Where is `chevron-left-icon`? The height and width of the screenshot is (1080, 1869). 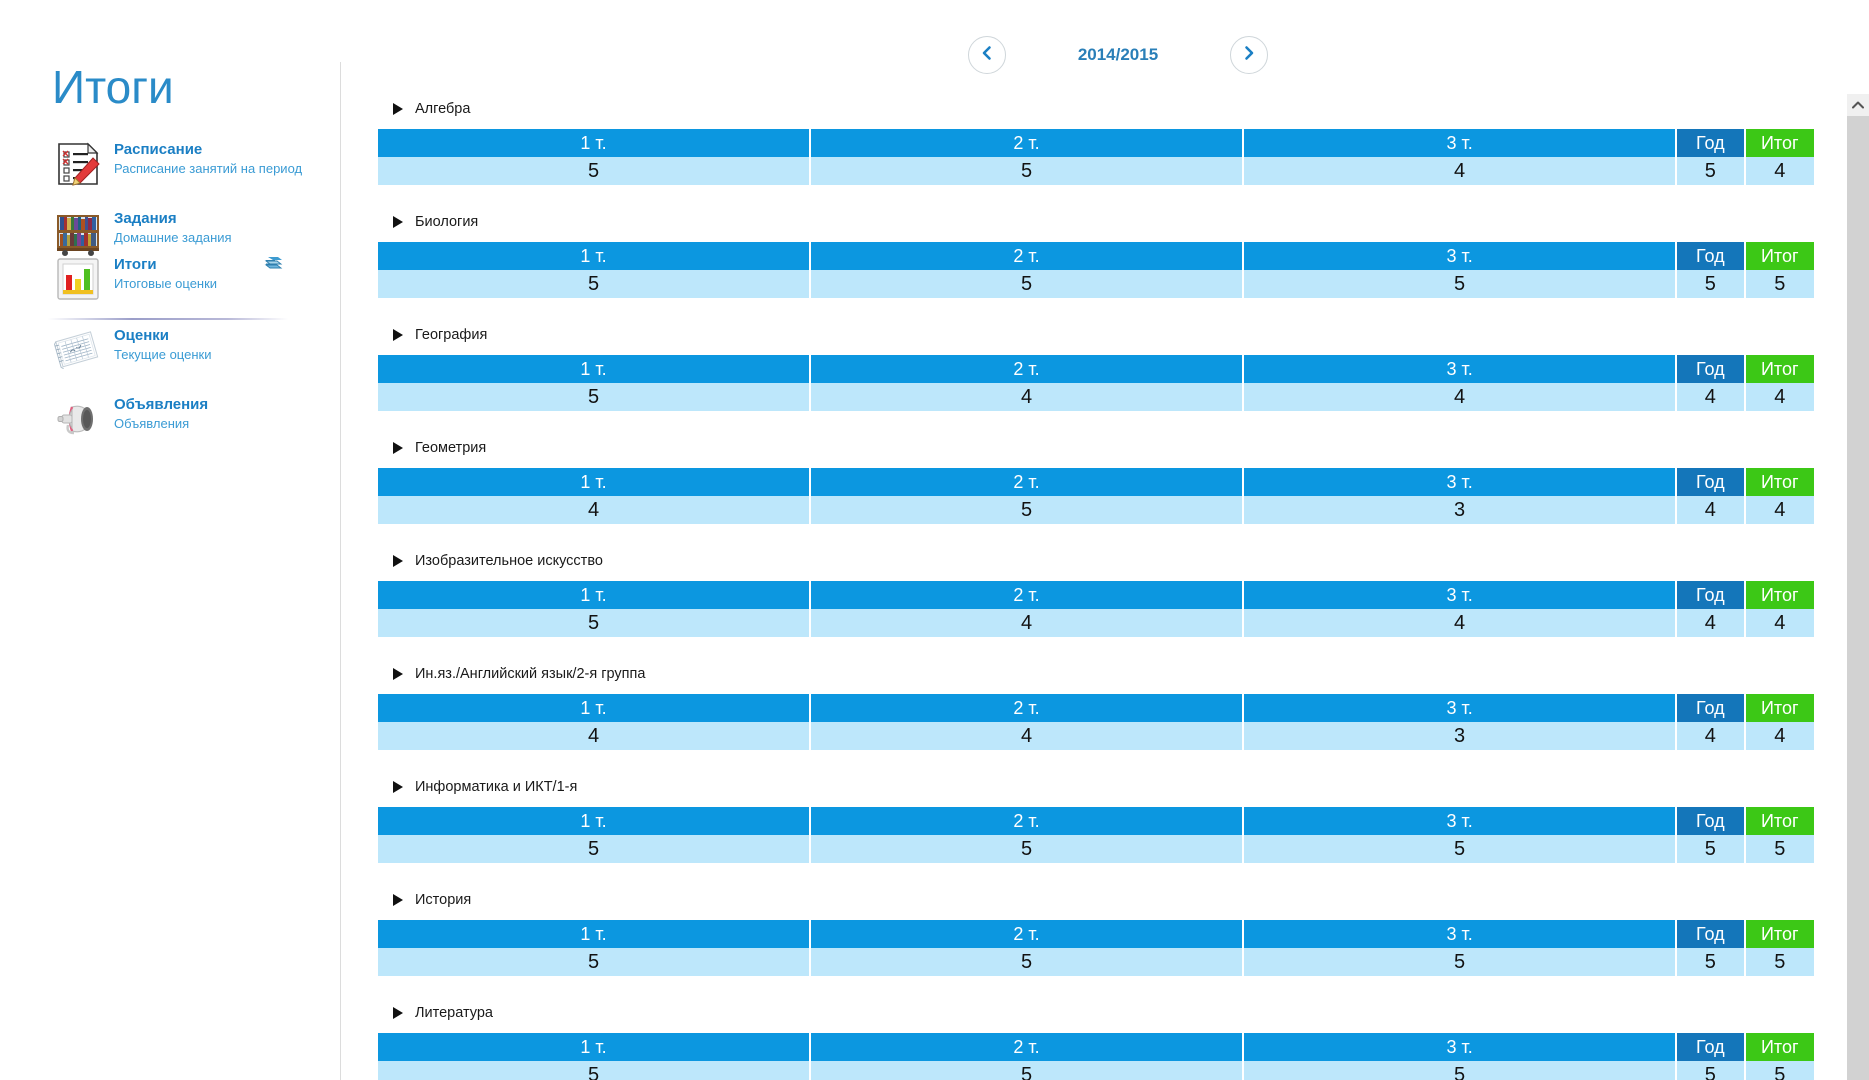
chevron-left-icon is located at coordinates (987, 55).